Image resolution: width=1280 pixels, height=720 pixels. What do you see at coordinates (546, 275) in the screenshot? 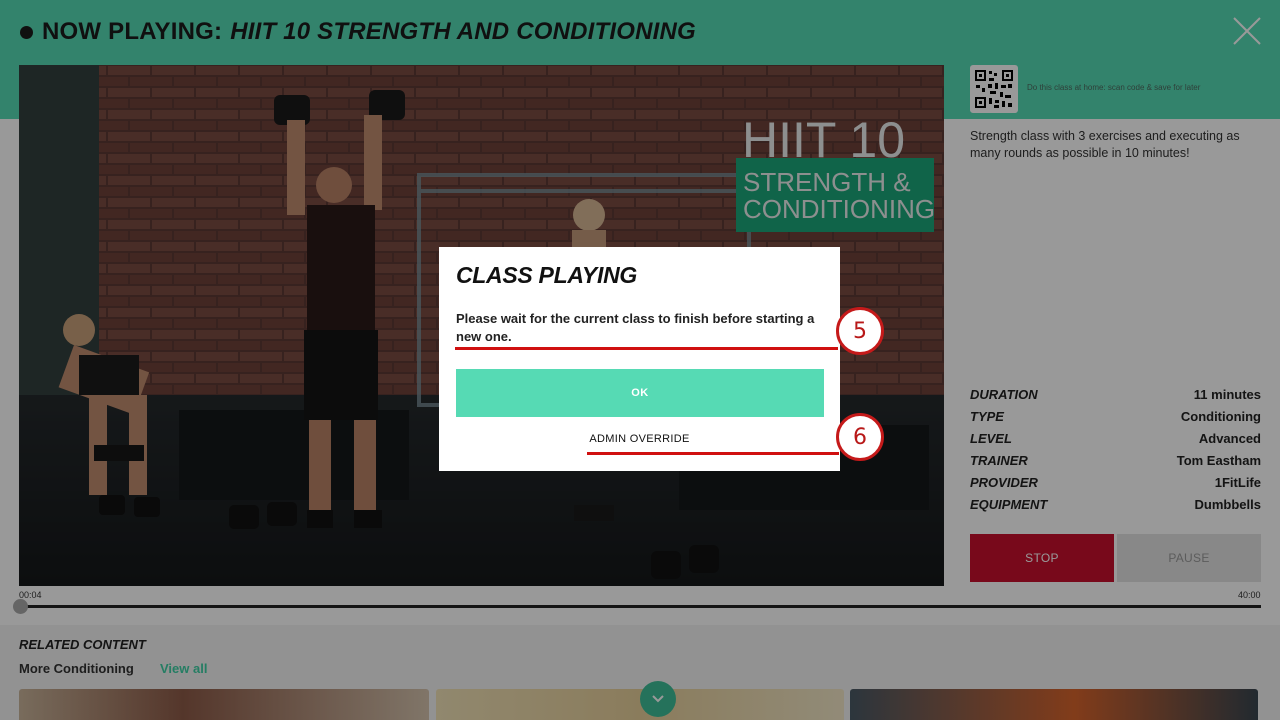
I see `dialog-title: CLASS PLAYING` at bounding box center [546, 275].